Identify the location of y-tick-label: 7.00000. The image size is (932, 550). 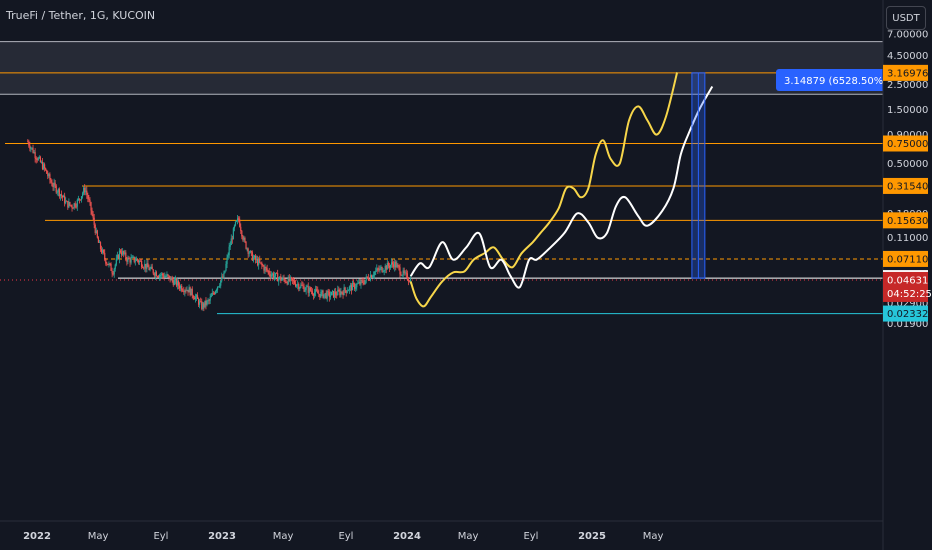
(907, 35).